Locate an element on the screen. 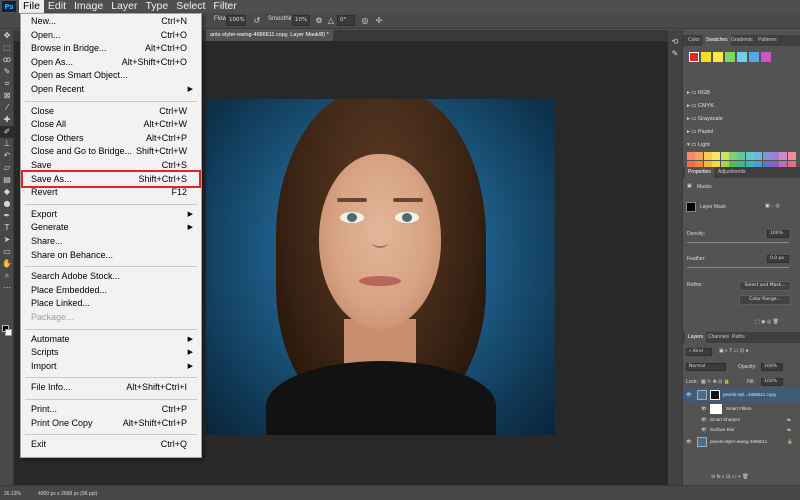  history-panel-icon: ⟲ is located at coordinates (675, 42).